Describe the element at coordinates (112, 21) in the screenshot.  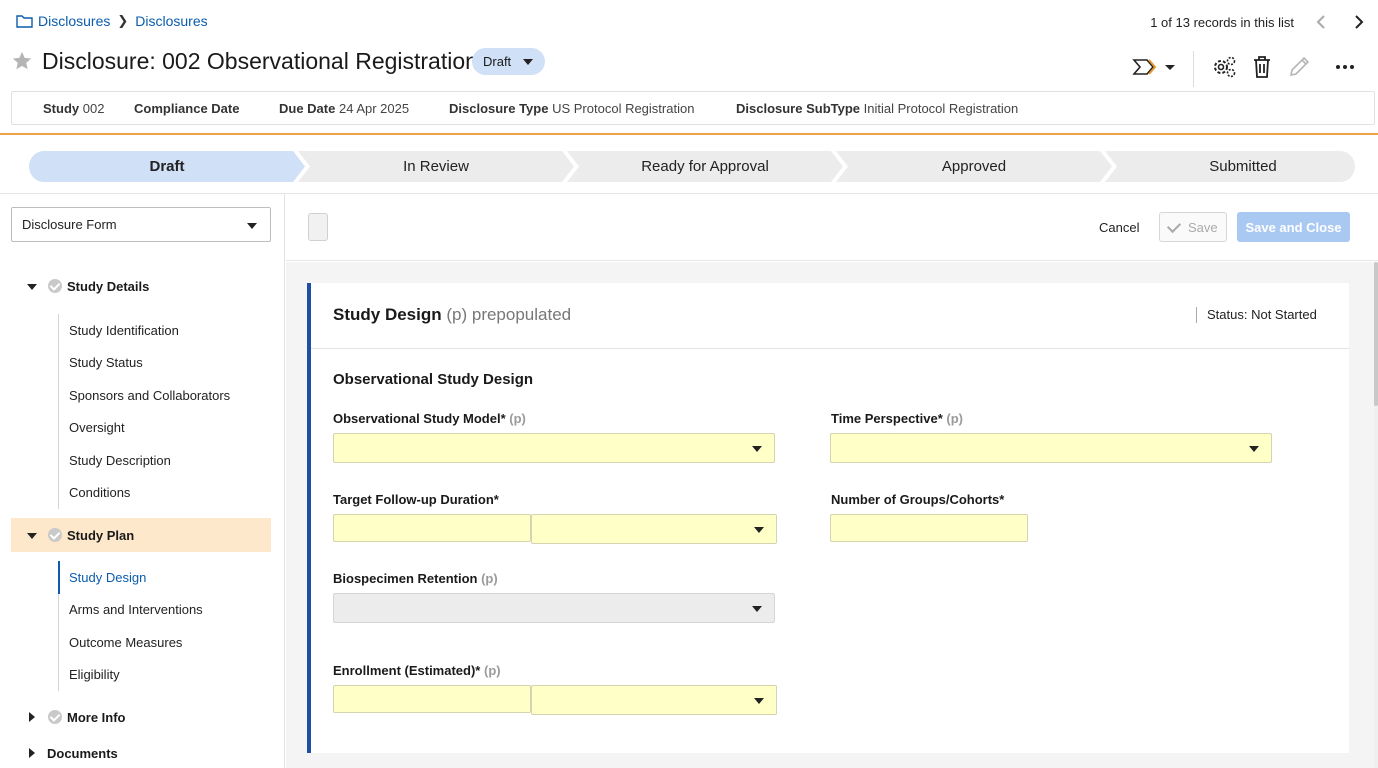
I see `breadcrumb: Disclosures ❯ Disclosures` at that location.